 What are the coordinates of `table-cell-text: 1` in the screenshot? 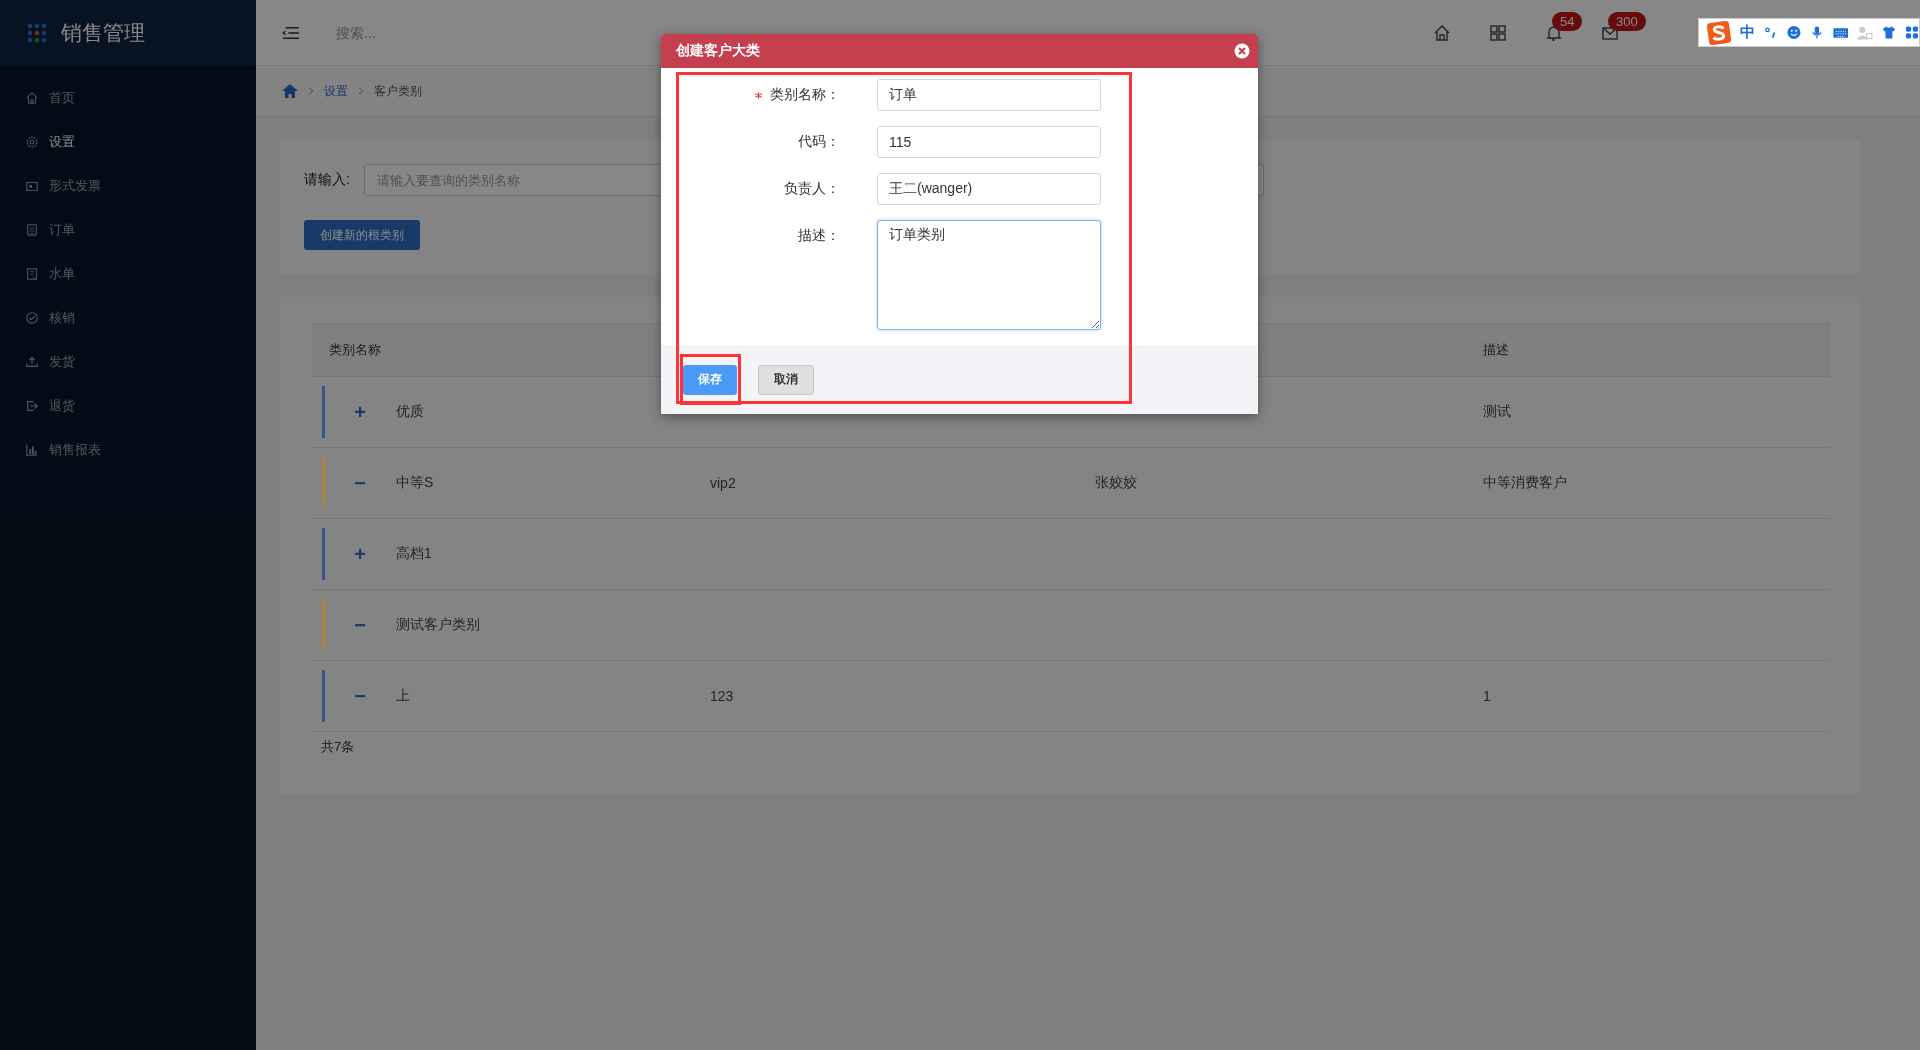 It's located at (1486, 696).